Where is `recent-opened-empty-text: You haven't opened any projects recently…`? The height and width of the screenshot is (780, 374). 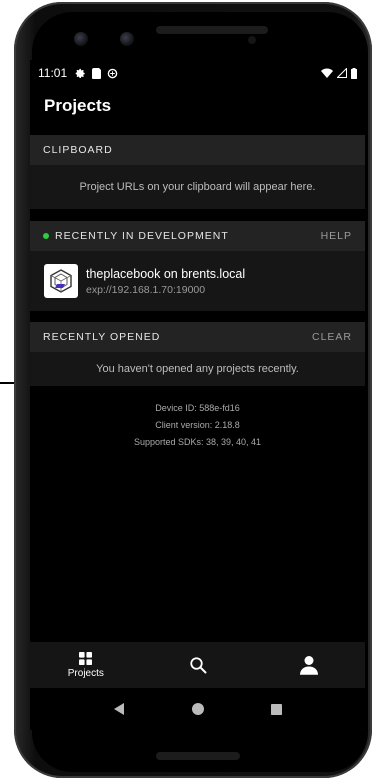
recent-opened-empty-text: You haven't opened any projects recently… is located at coordinates (197, 369).